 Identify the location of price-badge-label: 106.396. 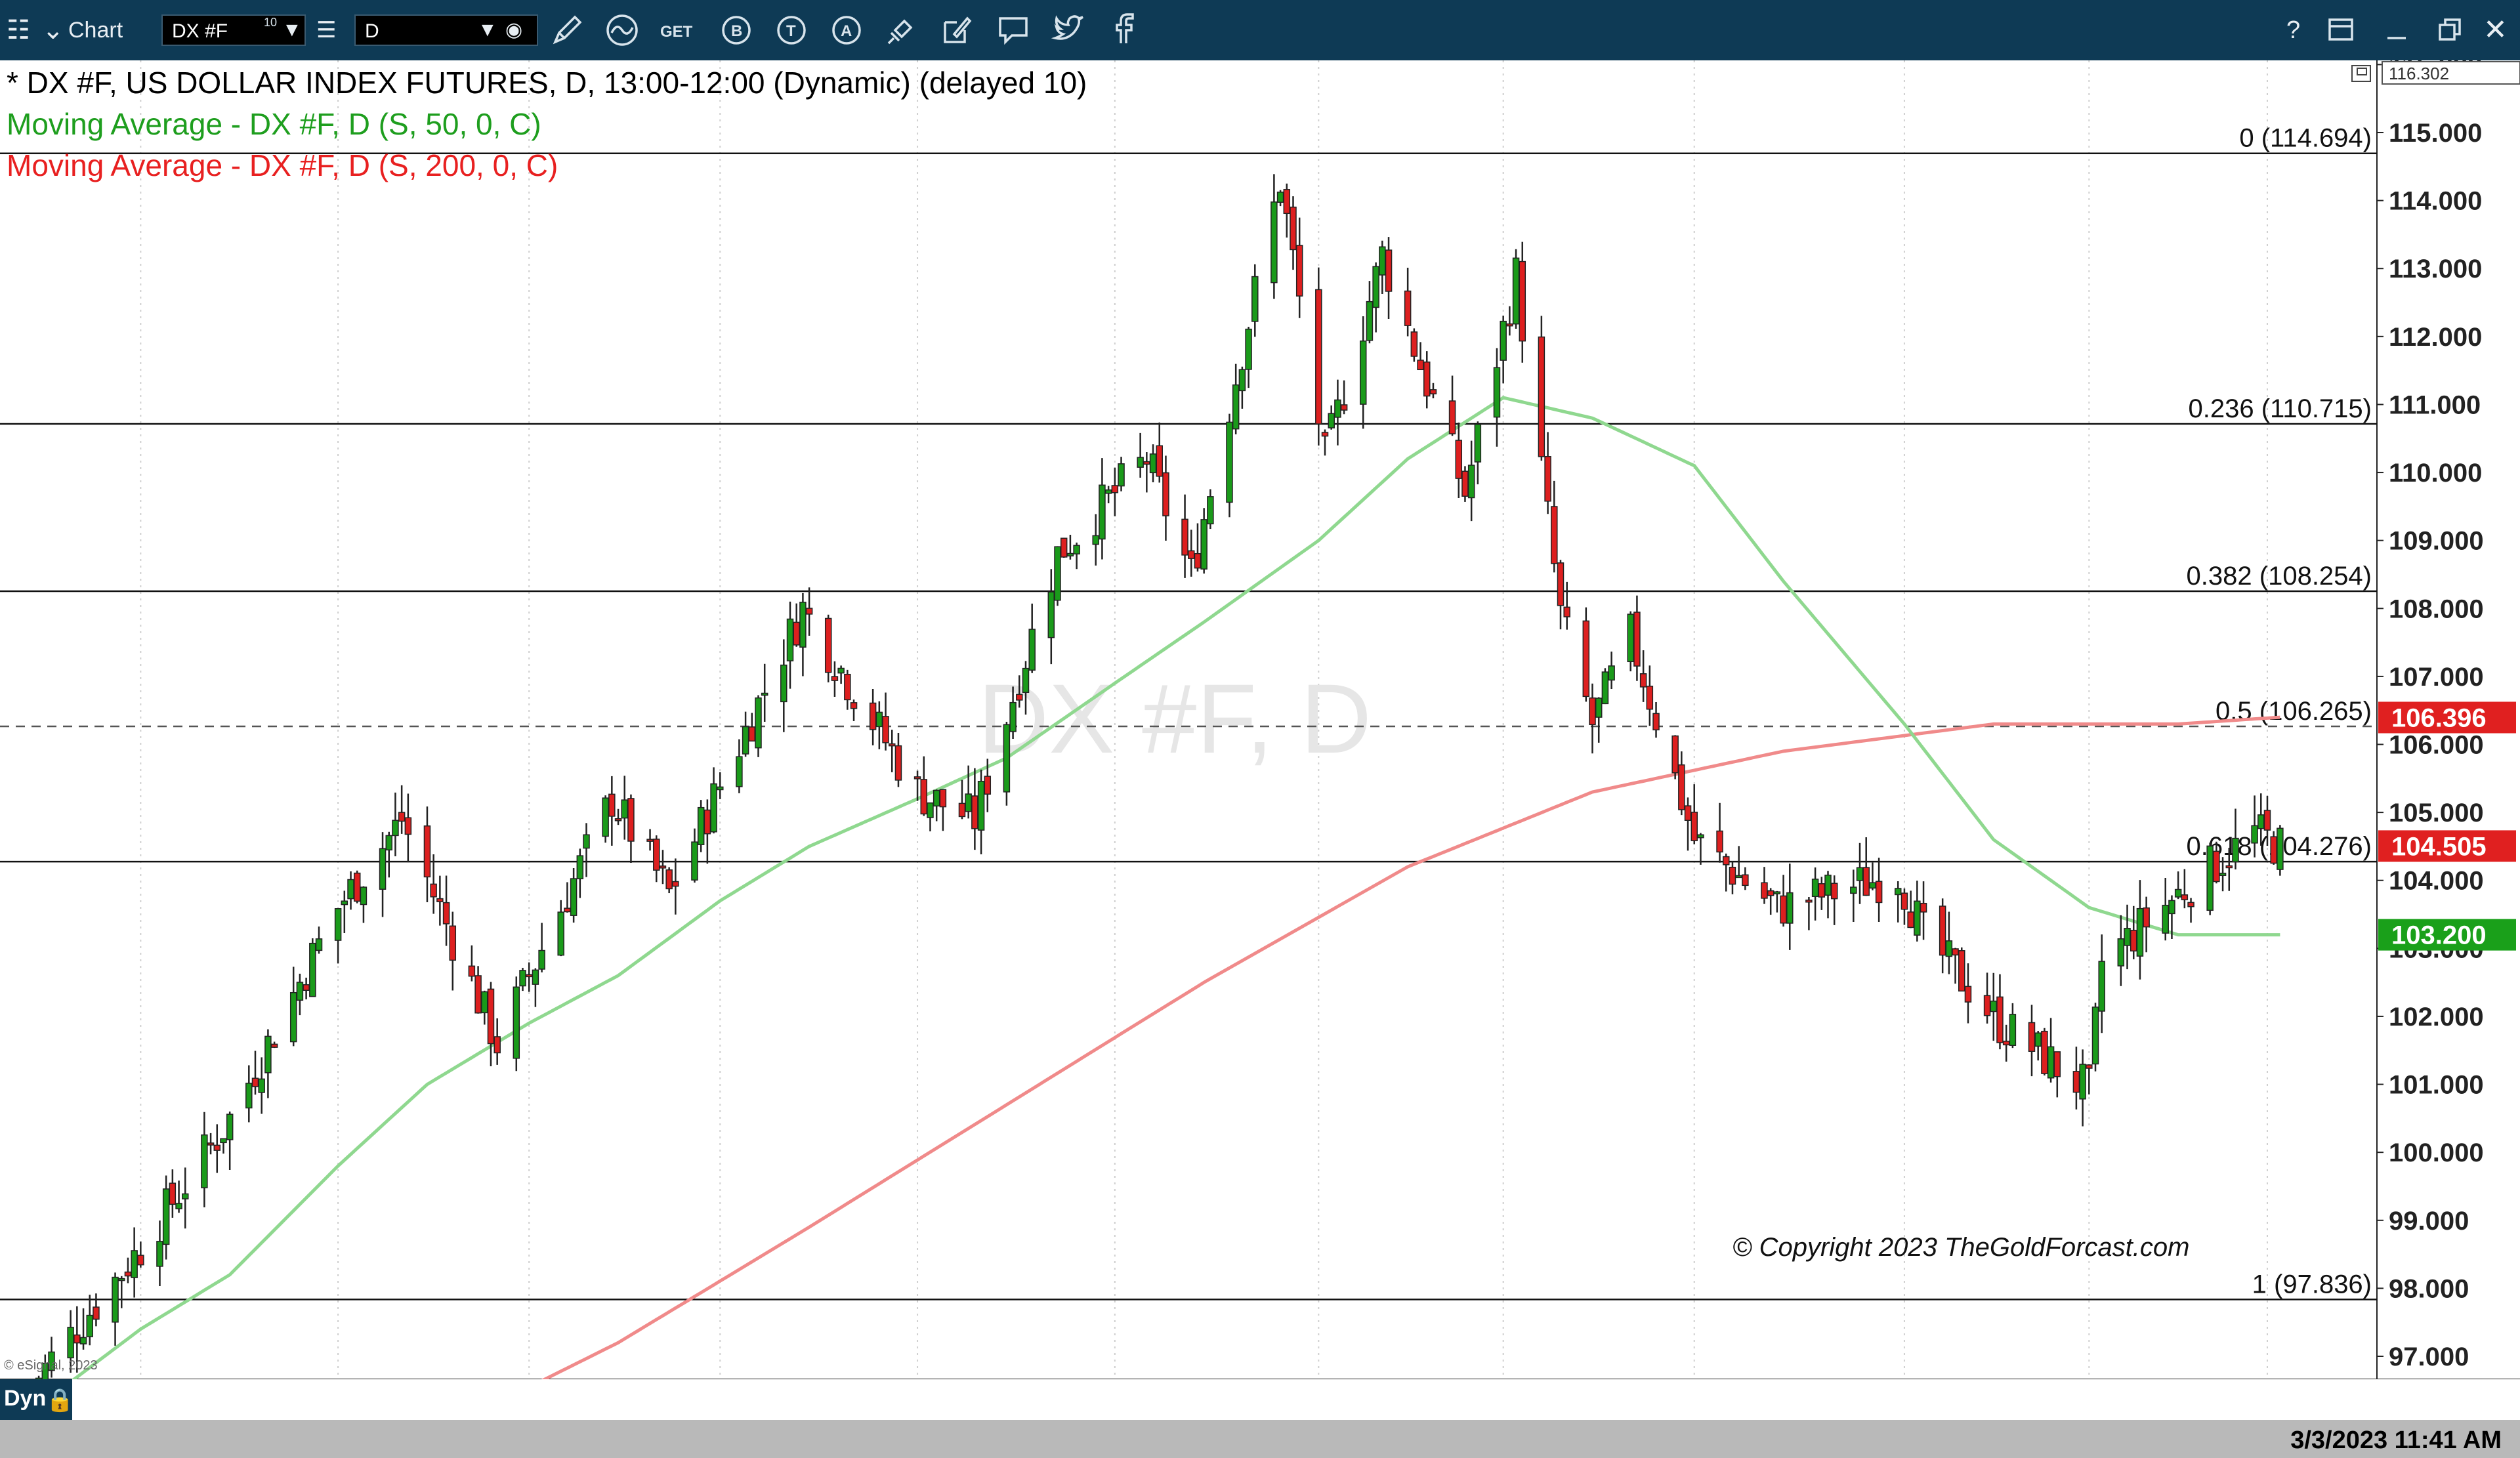
(2439, 717).